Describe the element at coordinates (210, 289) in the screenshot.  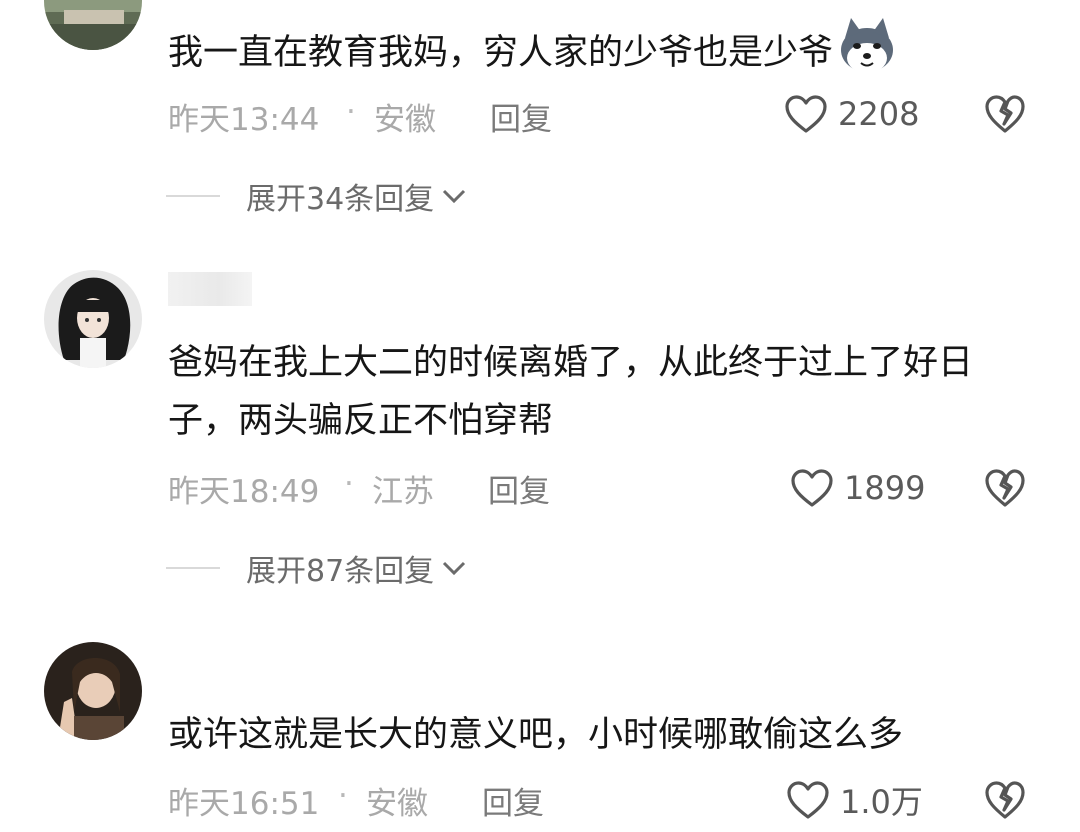
I see `username-redacted` at that location.